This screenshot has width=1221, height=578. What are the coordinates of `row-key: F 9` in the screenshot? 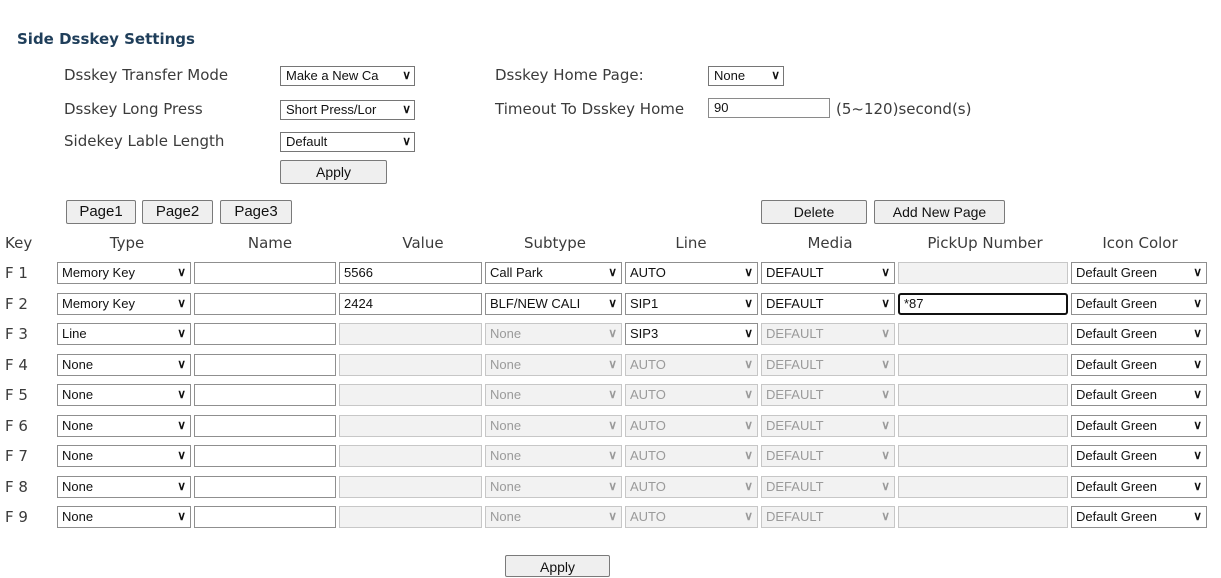 It's located at (16, 517).